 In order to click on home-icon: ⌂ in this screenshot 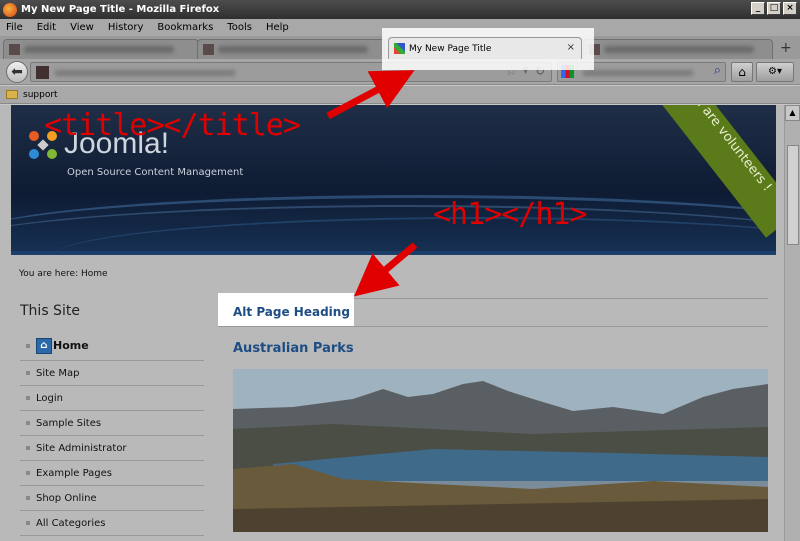, I will do `click(44, 345)`.